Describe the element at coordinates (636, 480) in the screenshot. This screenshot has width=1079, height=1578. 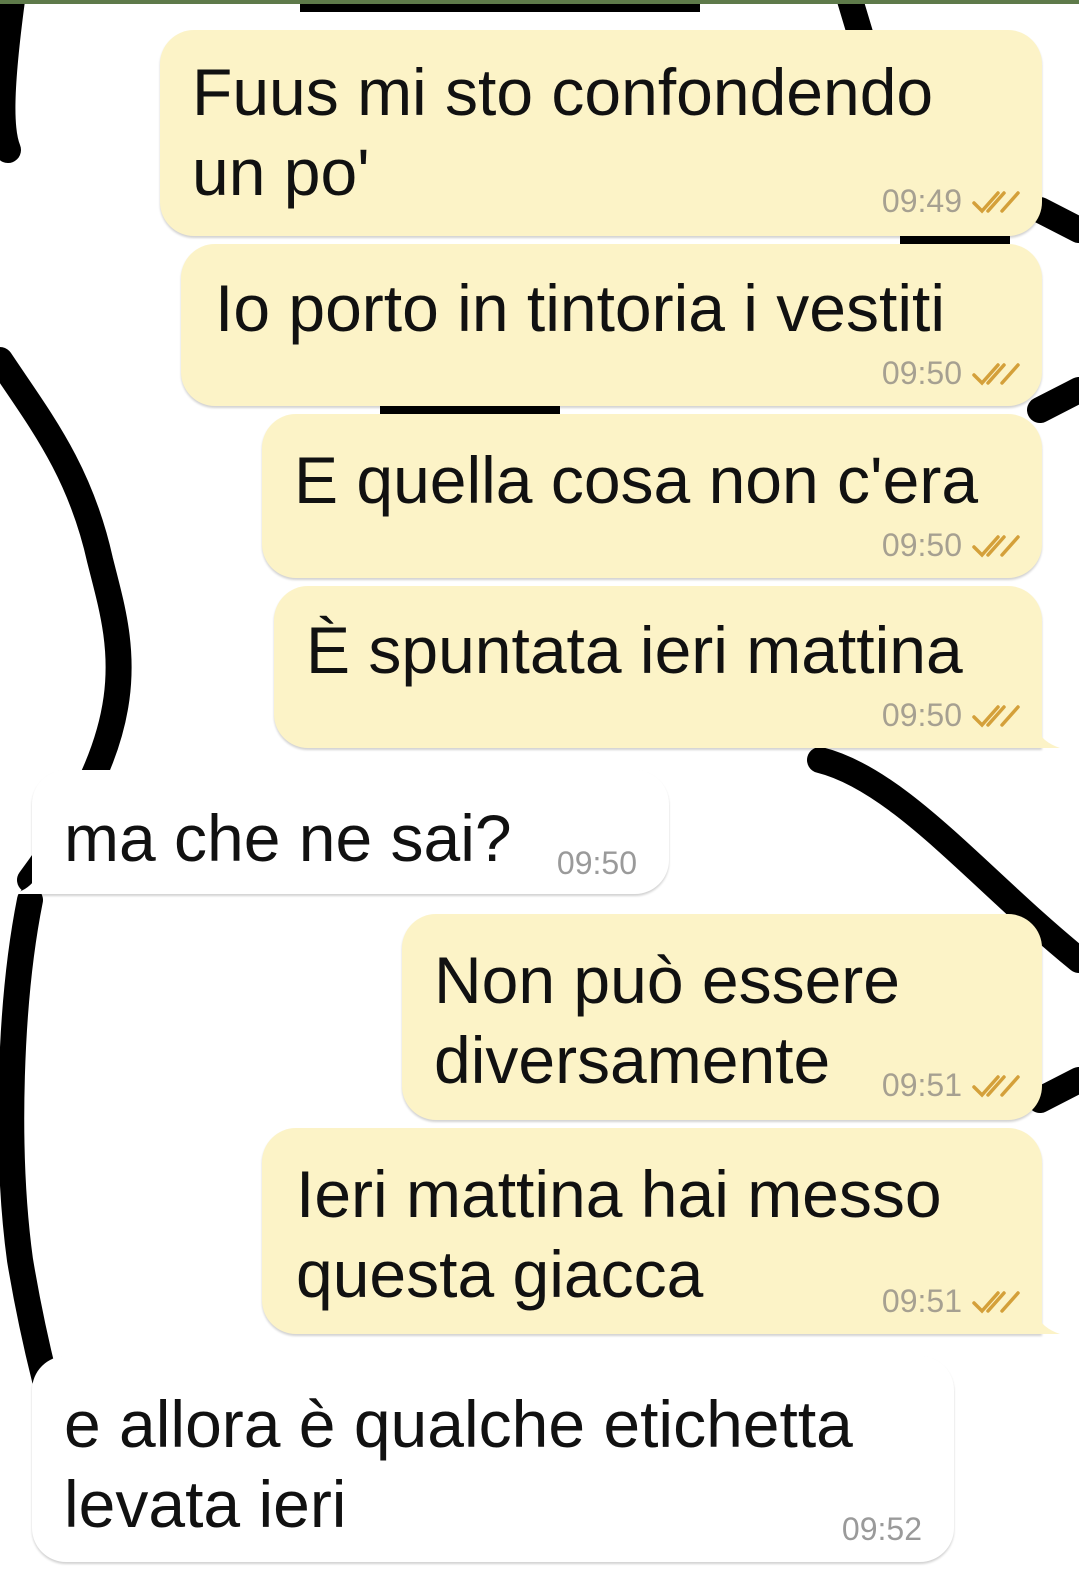
I see `message-text: E quella cosa non c'era` at that location.